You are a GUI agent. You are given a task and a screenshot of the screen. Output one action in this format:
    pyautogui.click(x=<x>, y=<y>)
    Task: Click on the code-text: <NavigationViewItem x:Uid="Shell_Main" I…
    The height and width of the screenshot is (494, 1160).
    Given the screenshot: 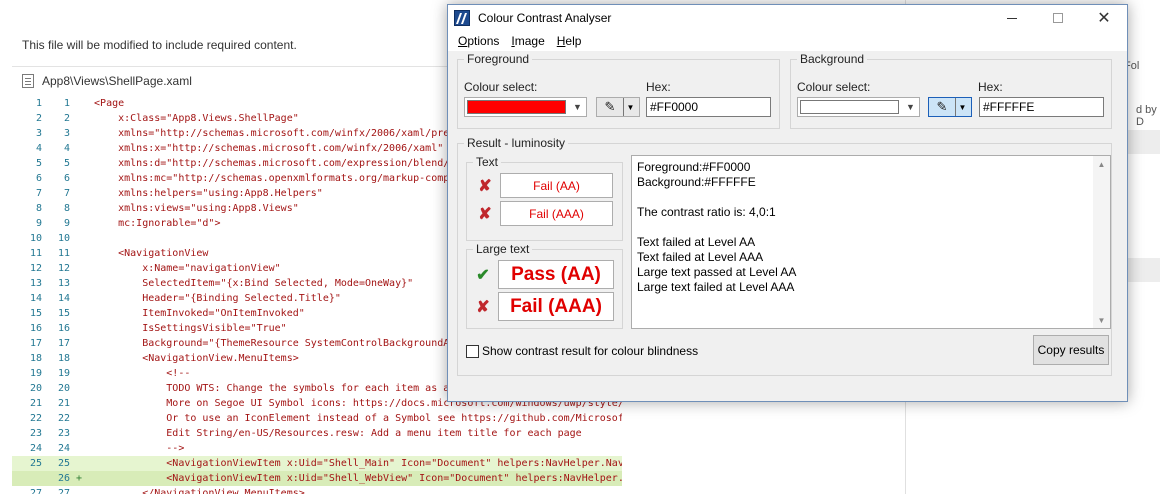 What is the action you would take?
    pyautogui.click(x=352, y=463)
    